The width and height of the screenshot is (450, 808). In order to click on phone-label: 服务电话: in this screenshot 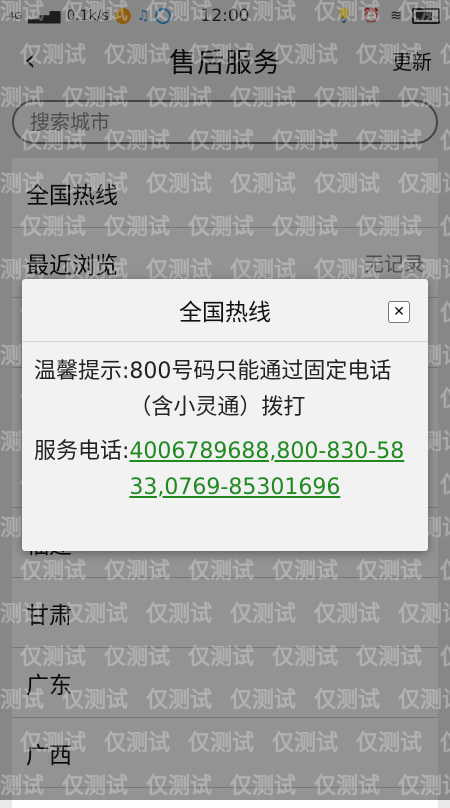, I will do `click(82, 451)`.